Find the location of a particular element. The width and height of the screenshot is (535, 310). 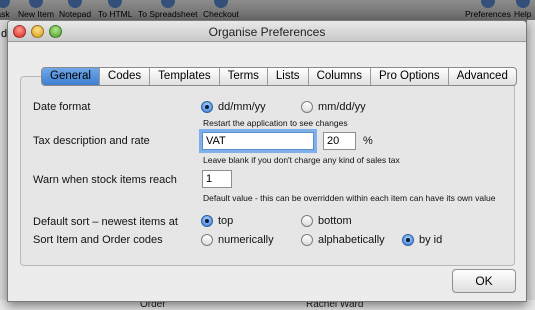

stock-warning-input is located at coordinates (217, 179).